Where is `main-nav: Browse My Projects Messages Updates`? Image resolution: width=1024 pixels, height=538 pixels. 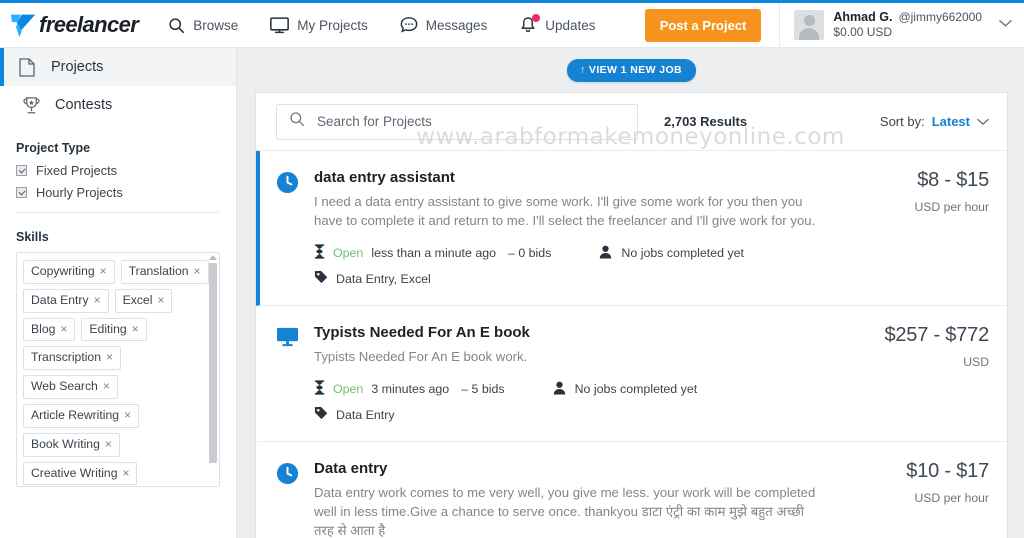
main-nav: Browse My Projects Messages Updates is located at coordinates (381, 25).